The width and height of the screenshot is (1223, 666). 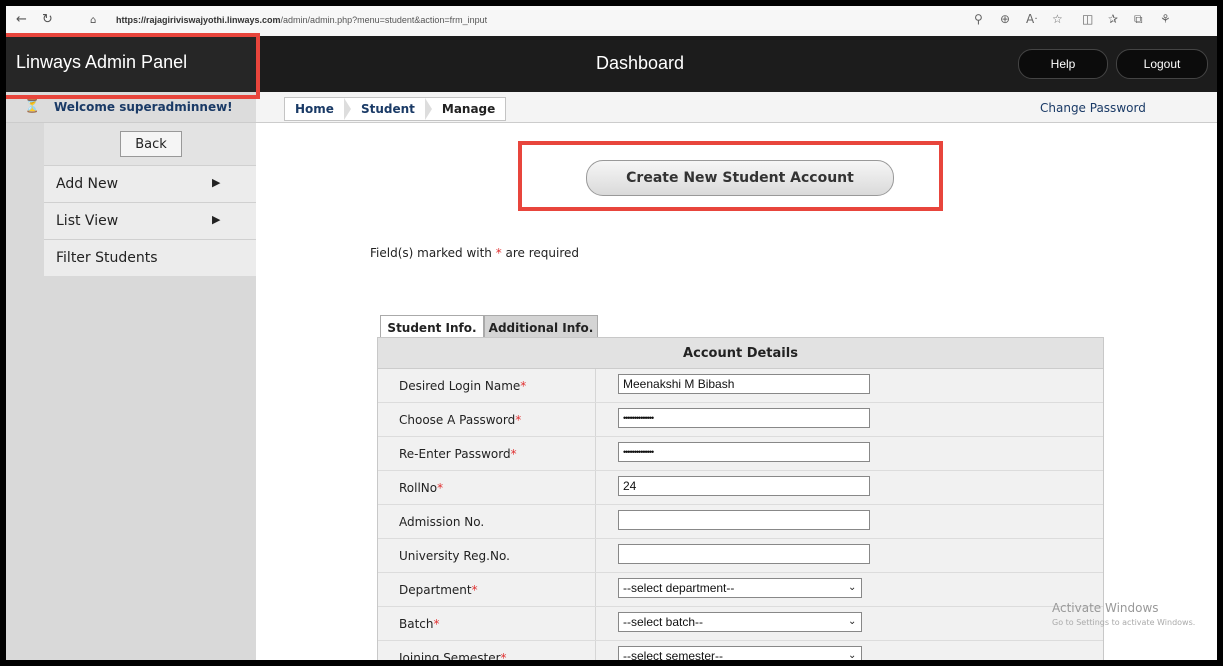 What do you see at coordinates (1093, 108) in the screenshot?
I see `change-password-link: Change Password` at bounding box center [1093, 108].